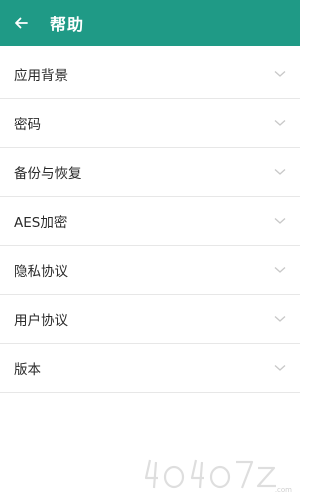  Describe the element at coordinates (150, 74) in the screenshot. I see `list-item-app-background: 应用背景` at that location.